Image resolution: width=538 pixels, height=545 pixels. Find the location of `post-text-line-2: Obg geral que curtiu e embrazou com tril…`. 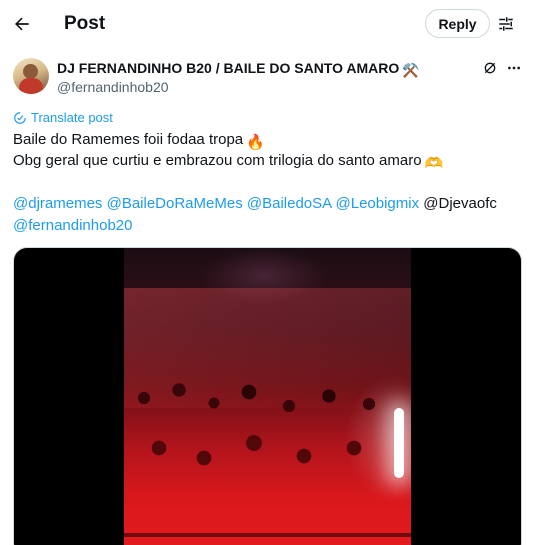

post-text-line-2: Obg geral que curtiu e embrazou com tril… is located at coordinates (228, 162).